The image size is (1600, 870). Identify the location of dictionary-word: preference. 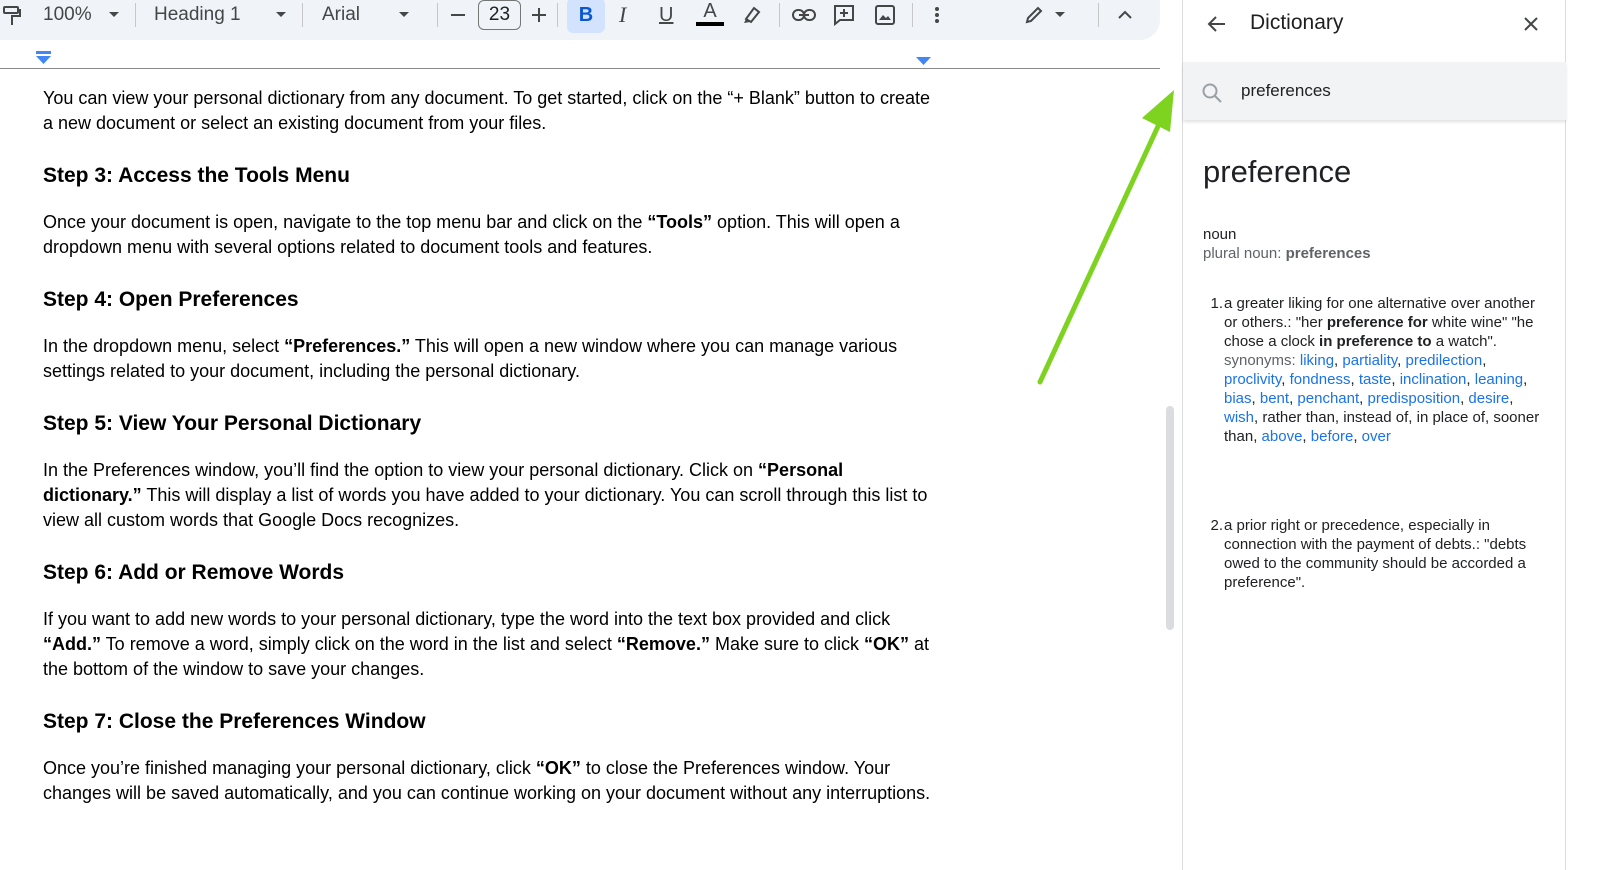
(1277, 171).